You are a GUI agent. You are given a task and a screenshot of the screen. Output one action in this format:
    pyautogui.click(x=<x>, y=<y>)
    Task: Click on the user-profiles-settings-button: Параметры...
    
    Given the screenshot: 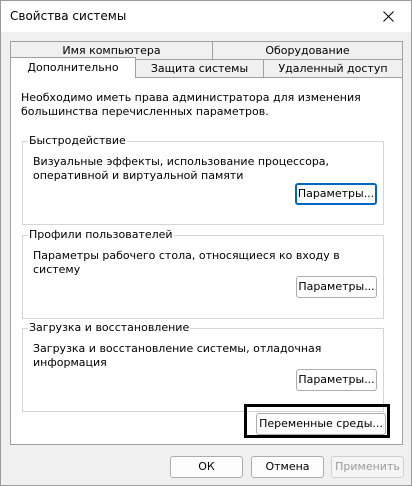 What is the action you would take?
    pyautogui.click(x=336, y=287)
    